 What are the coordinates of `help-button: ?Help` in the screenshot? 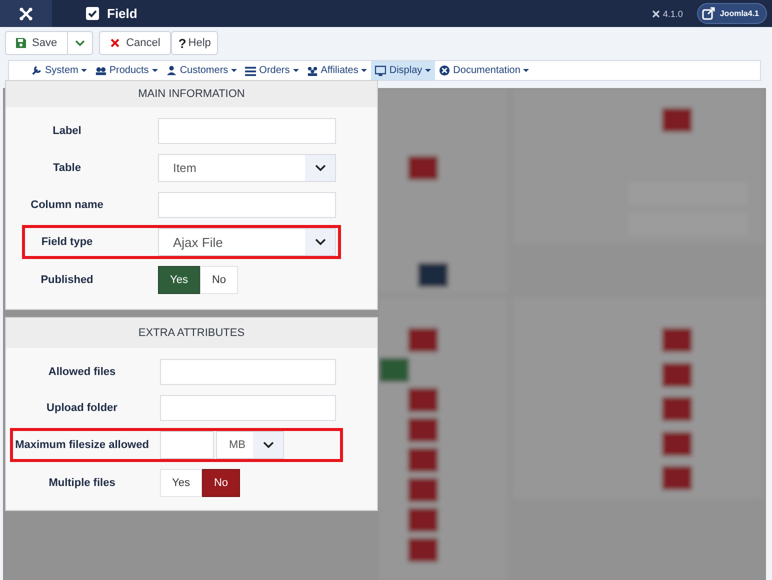 It's located at (194, 43).